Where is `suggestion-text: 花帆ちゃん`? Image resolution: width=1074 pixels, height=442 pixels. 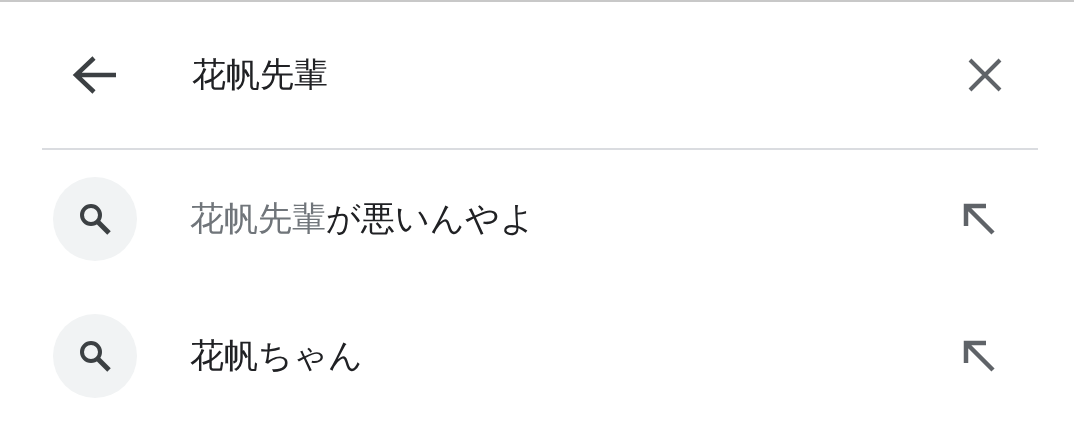
suggestion-text: 花帆ちゃん is located at coordinates (572, 355).